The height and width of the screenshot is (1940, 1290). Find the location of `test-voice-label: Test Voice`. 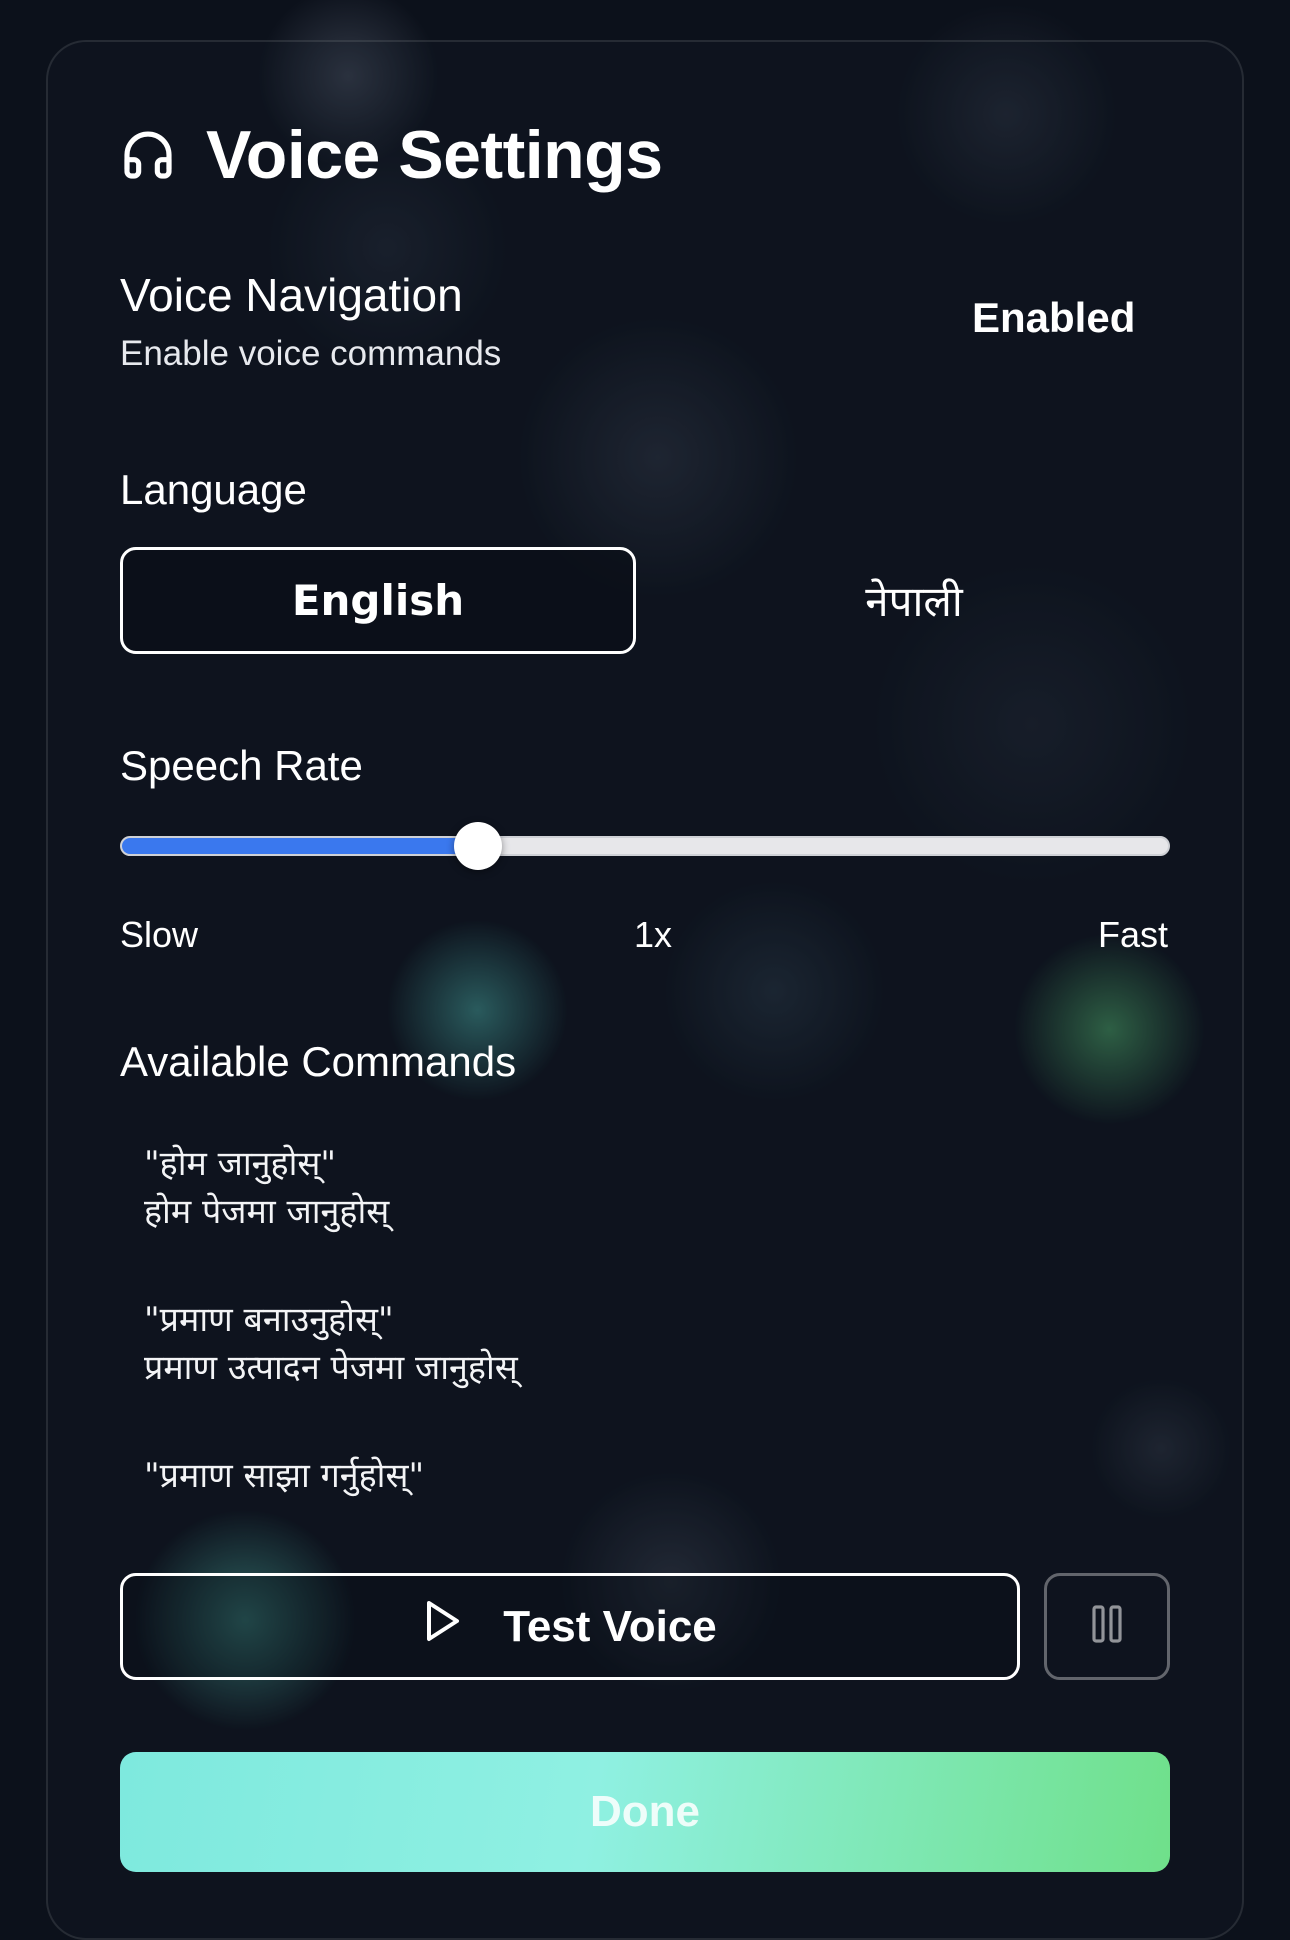

test-voice-label: Test Voice is located at coordinates (610, 1627).